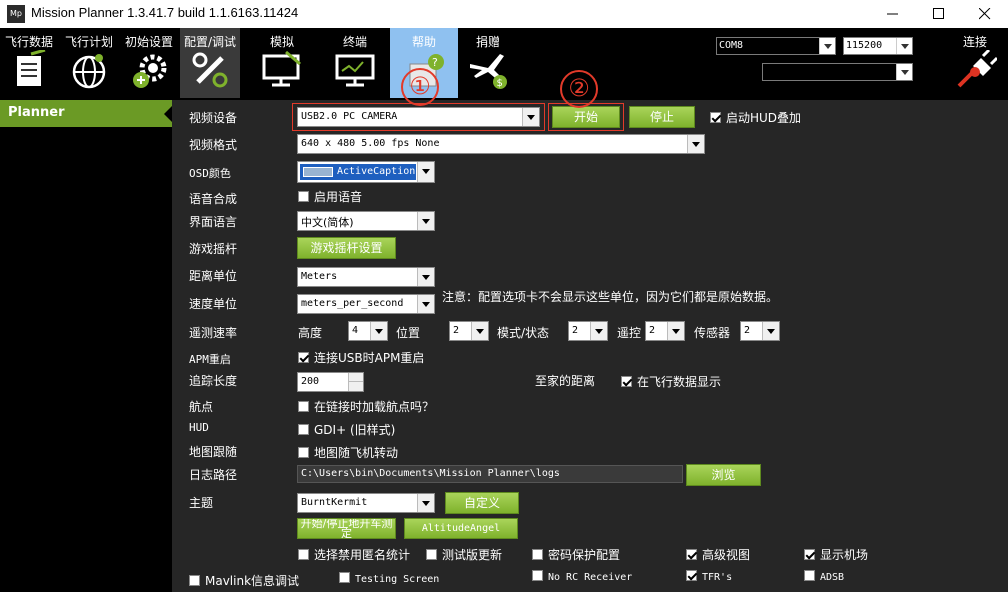  What do you see at coordinates (31, 68) in the screenshot?
I see `flight-data-icon` at bounding box center [31, 68].